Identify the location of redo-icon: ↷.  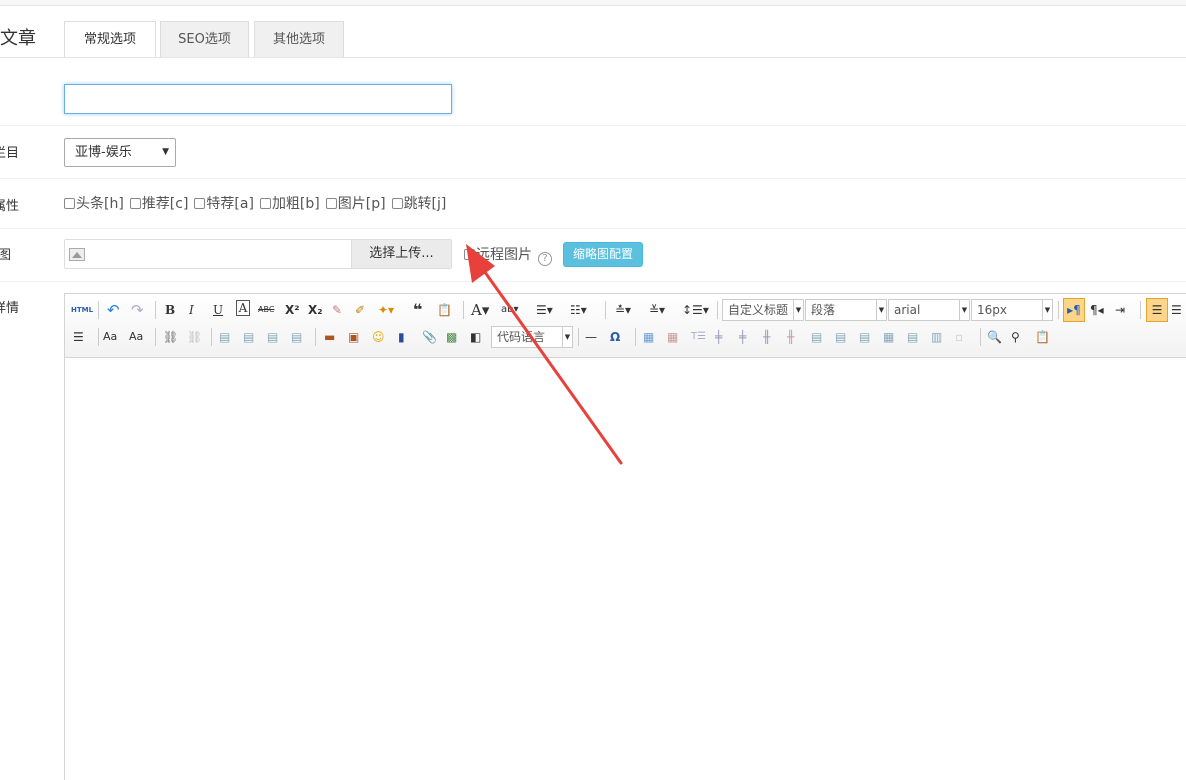
(137, 310).